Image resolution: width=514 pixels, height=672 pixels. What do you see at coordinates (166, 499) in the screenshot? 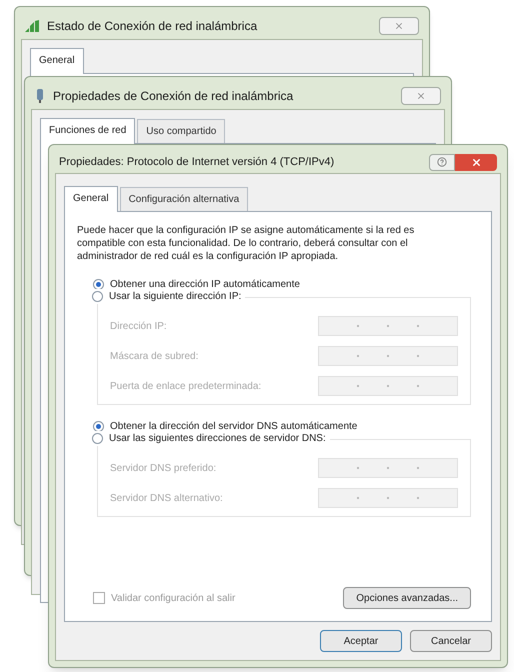
I see `field-label: Servidor DNS alternativo:` at bounding box center [166, 499].